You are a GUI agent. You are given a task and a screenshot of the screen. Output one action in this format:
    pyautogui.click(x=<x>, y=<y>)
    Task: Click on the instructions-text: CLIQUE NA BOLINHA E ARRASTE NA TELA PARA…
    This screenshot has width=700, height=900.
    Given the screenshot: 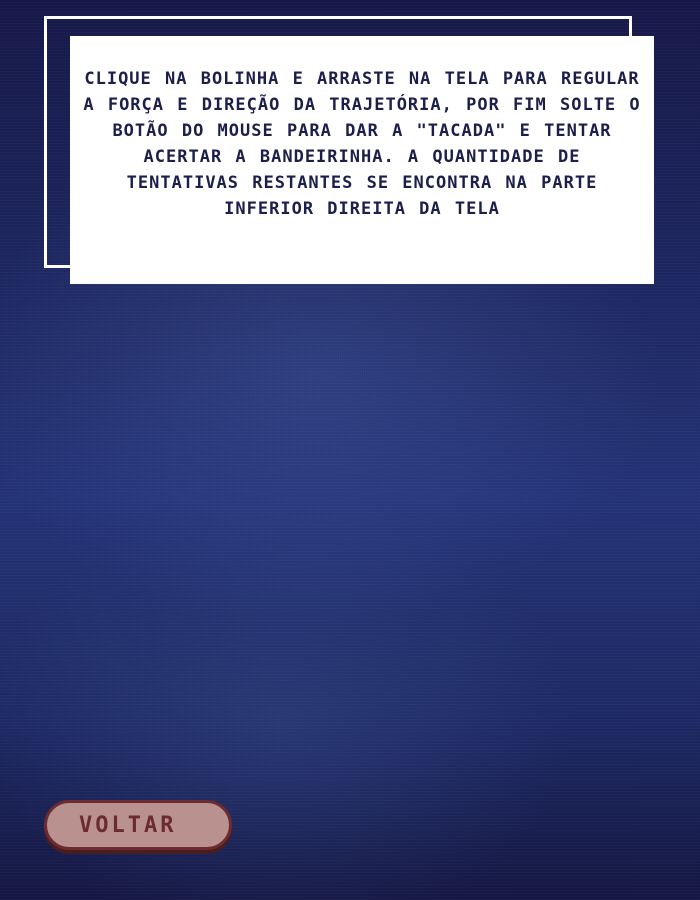 What is the action you would take?
    pyautogui.click(x=362, y=144)
    